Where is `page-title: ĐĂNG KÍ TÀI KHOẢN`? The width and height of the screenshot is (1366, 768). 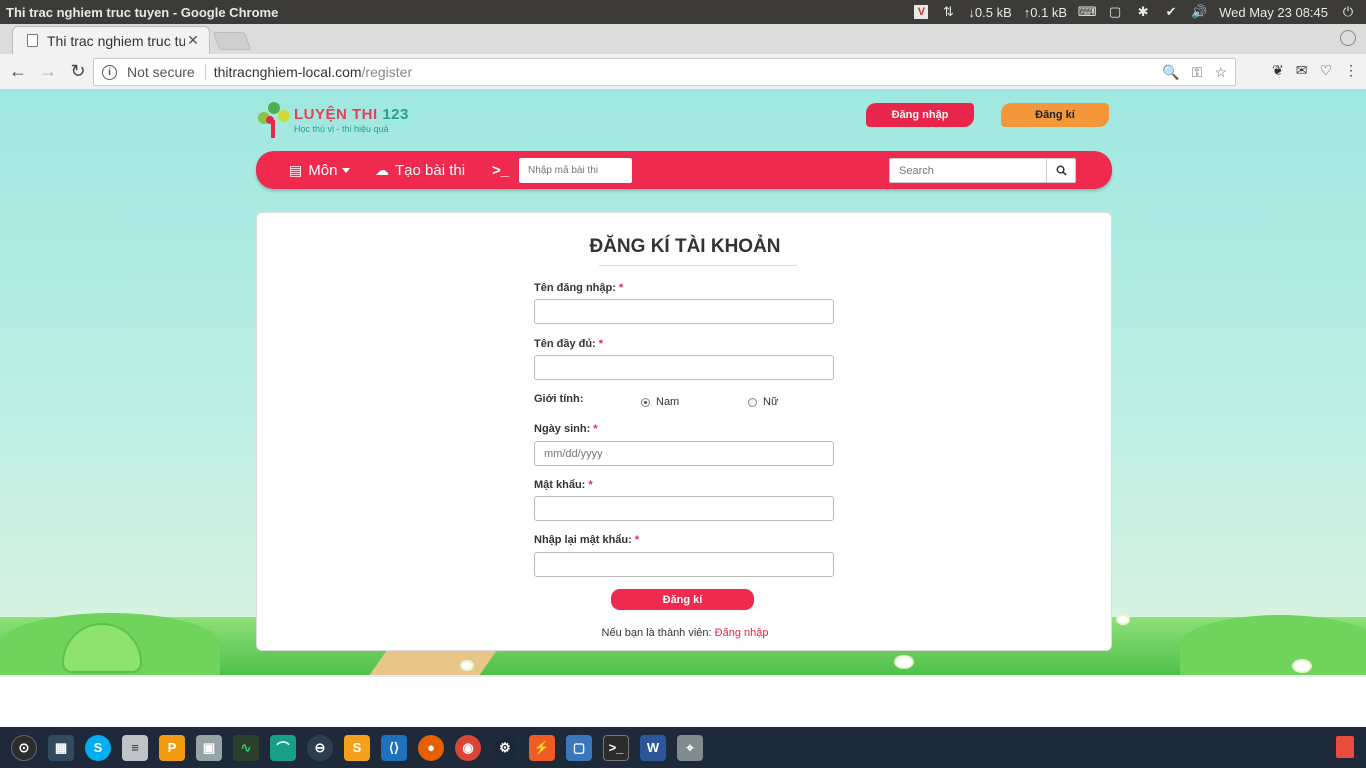
page-title: ĐĂNG KÍ TÀI KHOẢN is located at coordinates (685, 246).